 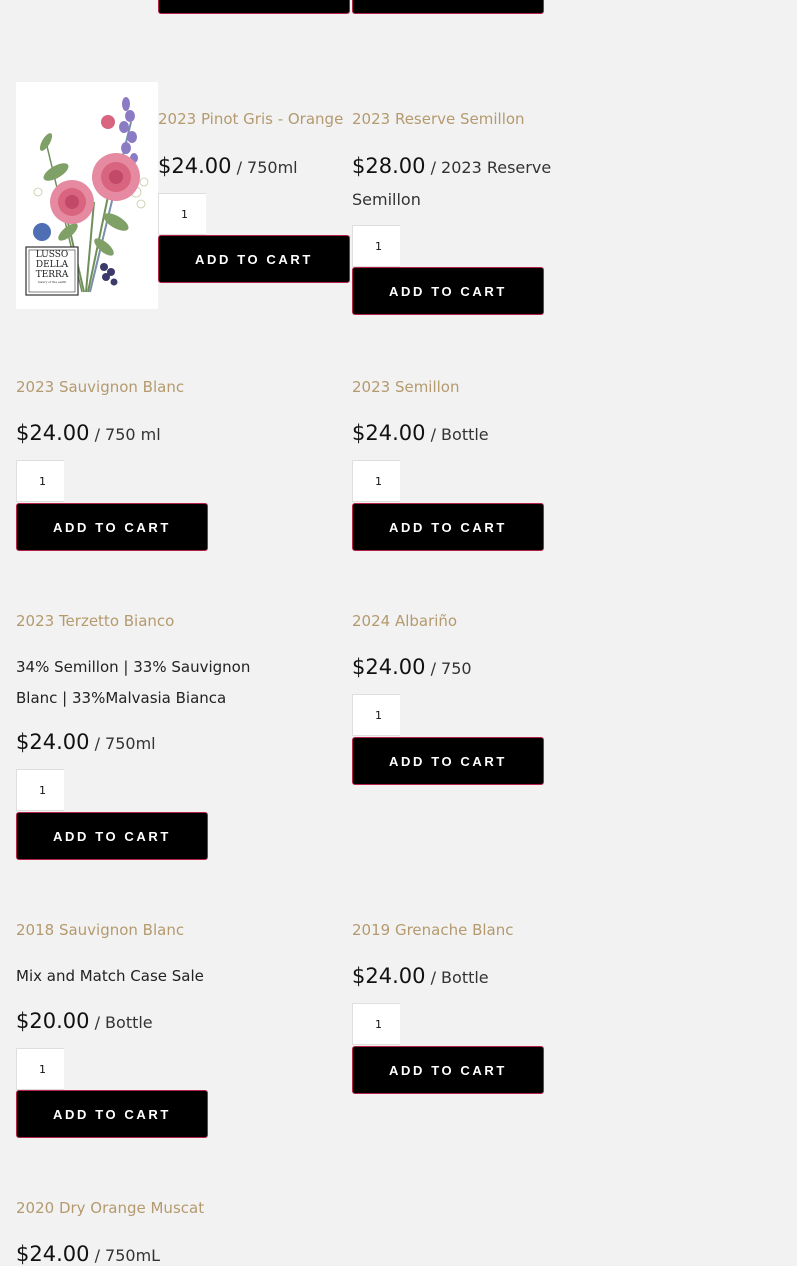 What do you see at coordinates (432, 930) in the screenshot?
I see `product-title-grenache-blanc: 2019 Grenache Blanc` at bounding box center [432, 930].